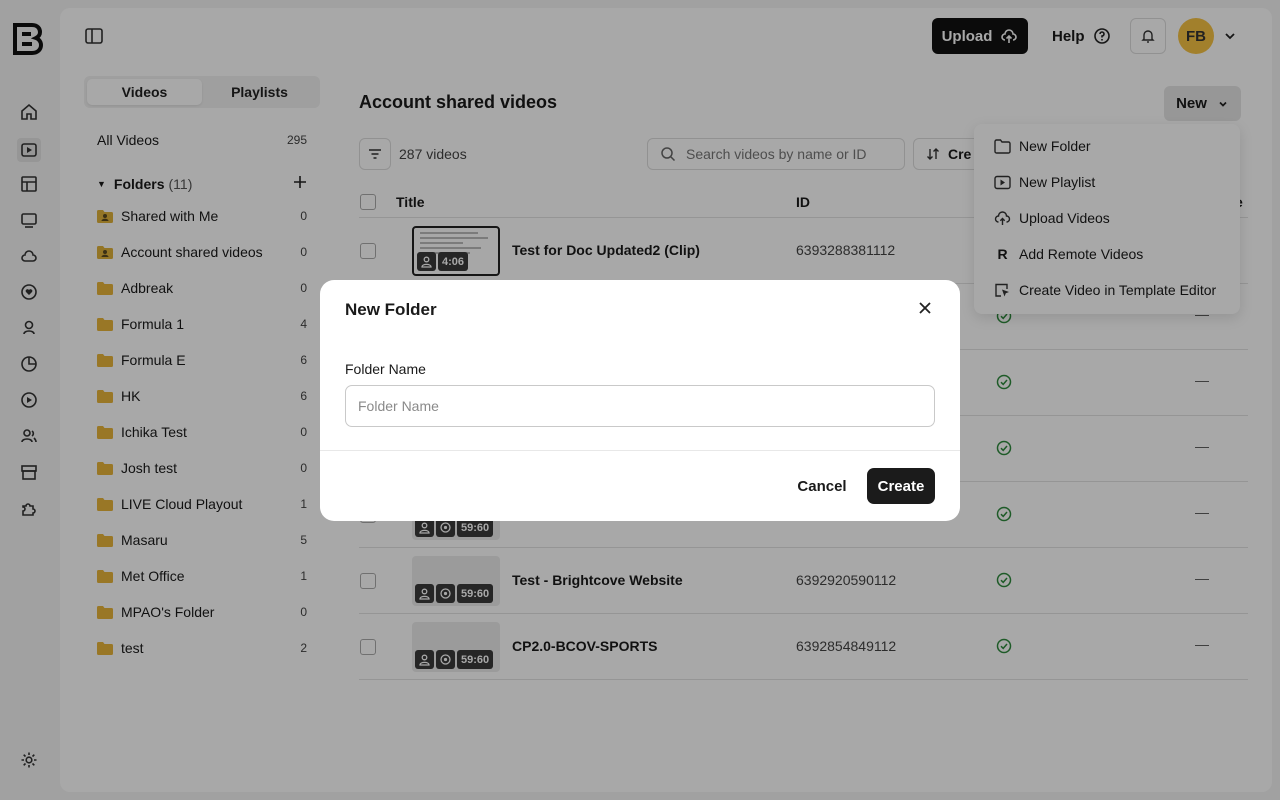  I want to click on folder-name-input, so click(640, 406).